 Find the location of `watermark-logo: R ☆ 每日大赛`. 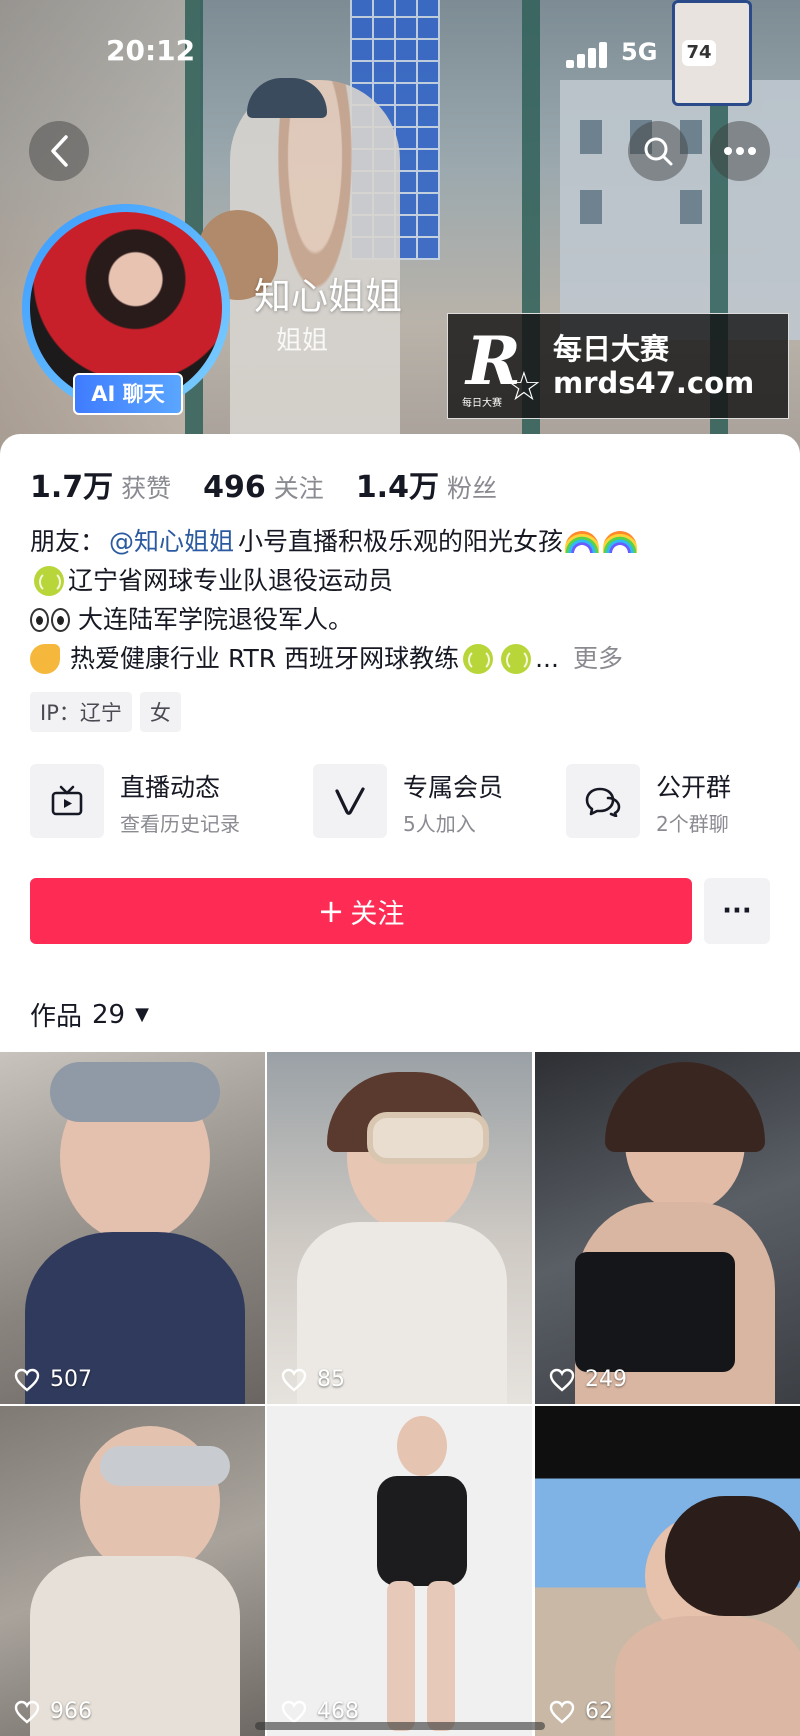

watermark-logo: R ☆ 每日大赛 is located at coordinates (502, 366).